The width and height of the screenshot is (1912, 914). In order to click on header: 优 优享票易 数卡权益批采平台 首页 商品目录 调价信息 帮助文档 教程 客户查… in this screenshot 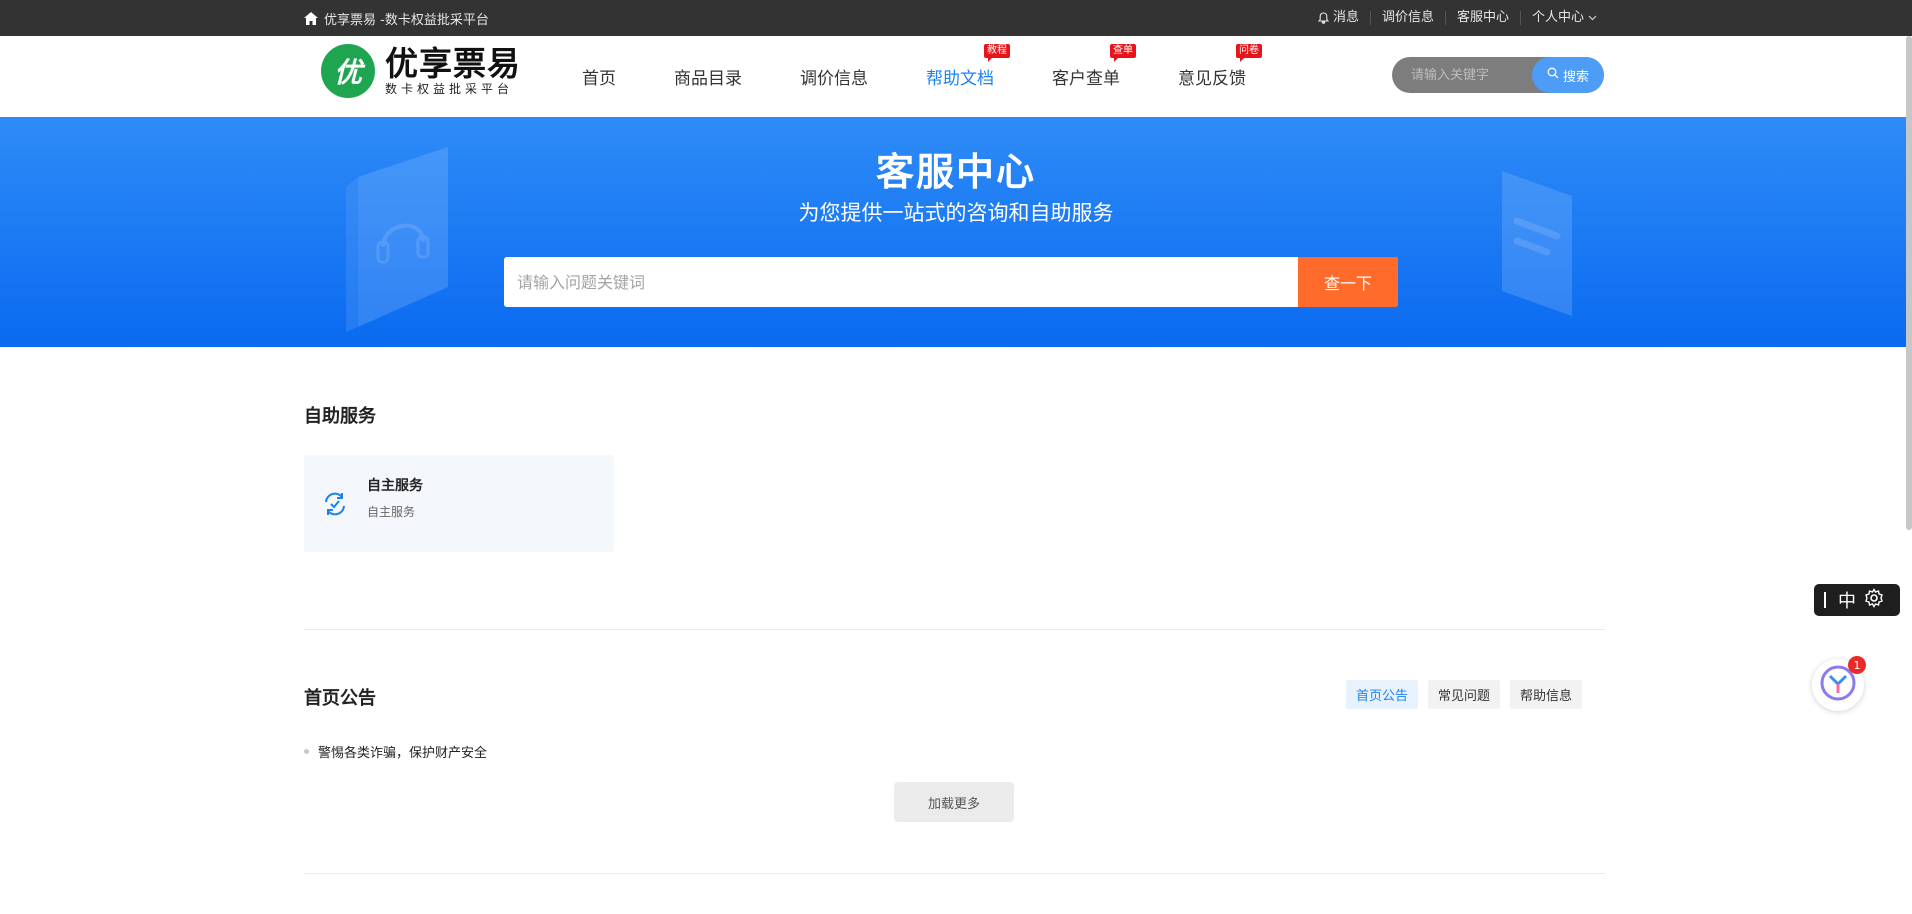, I will do `click(956, 76)`.